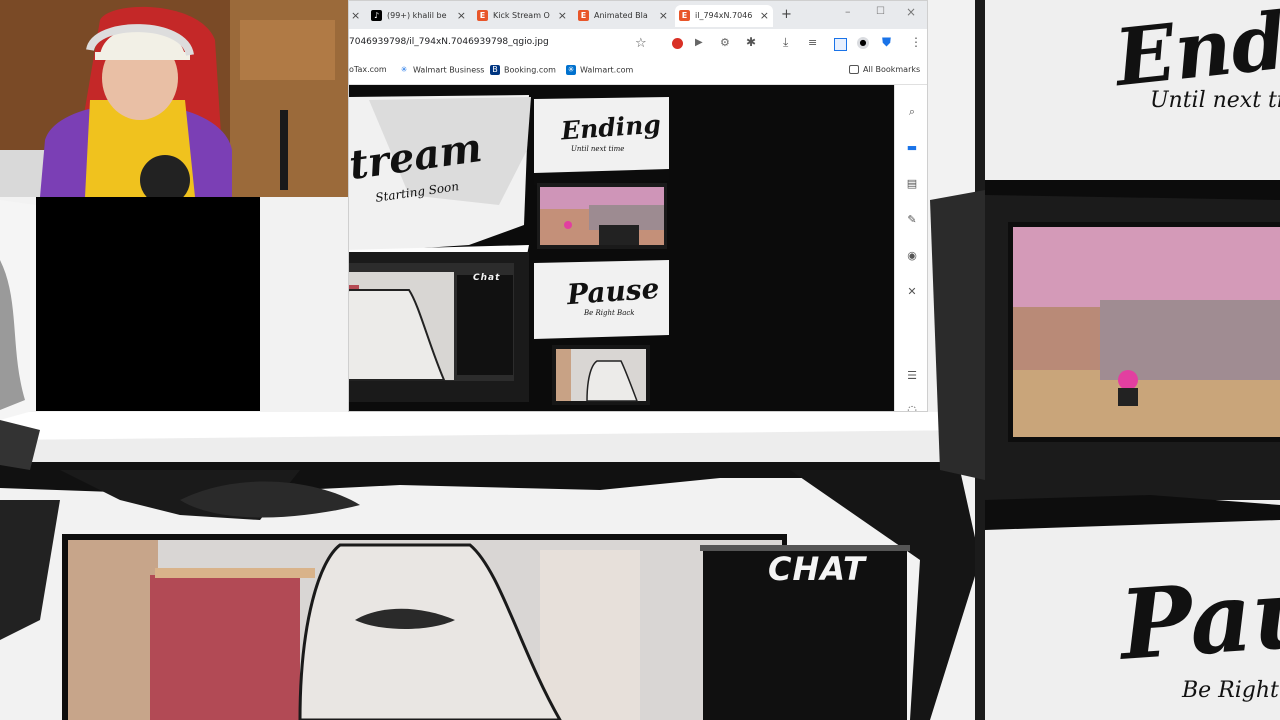 This screenshot has width=1280, height=720. I want to click on minimize-button: –, so click(848, 11).